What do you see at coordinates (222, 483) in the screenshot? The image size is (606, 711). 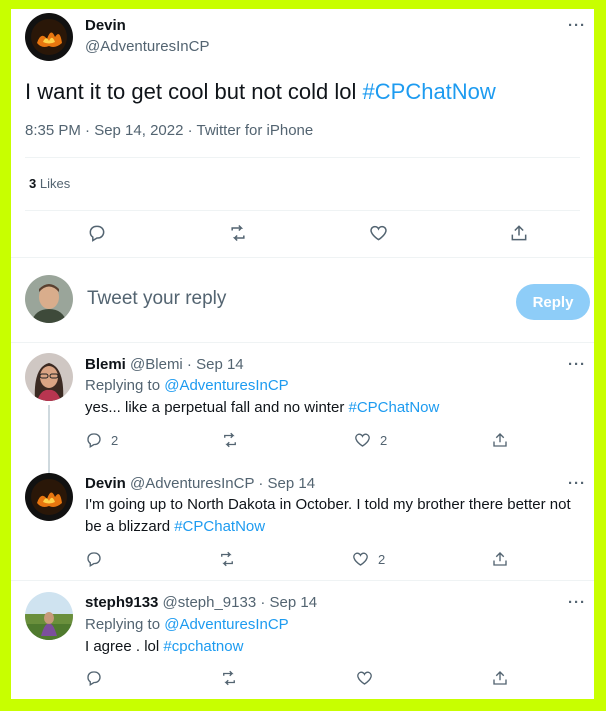 I see `author-handle-time: @AdventuresInCP · Sep 14` at bounding box center [222, 483].